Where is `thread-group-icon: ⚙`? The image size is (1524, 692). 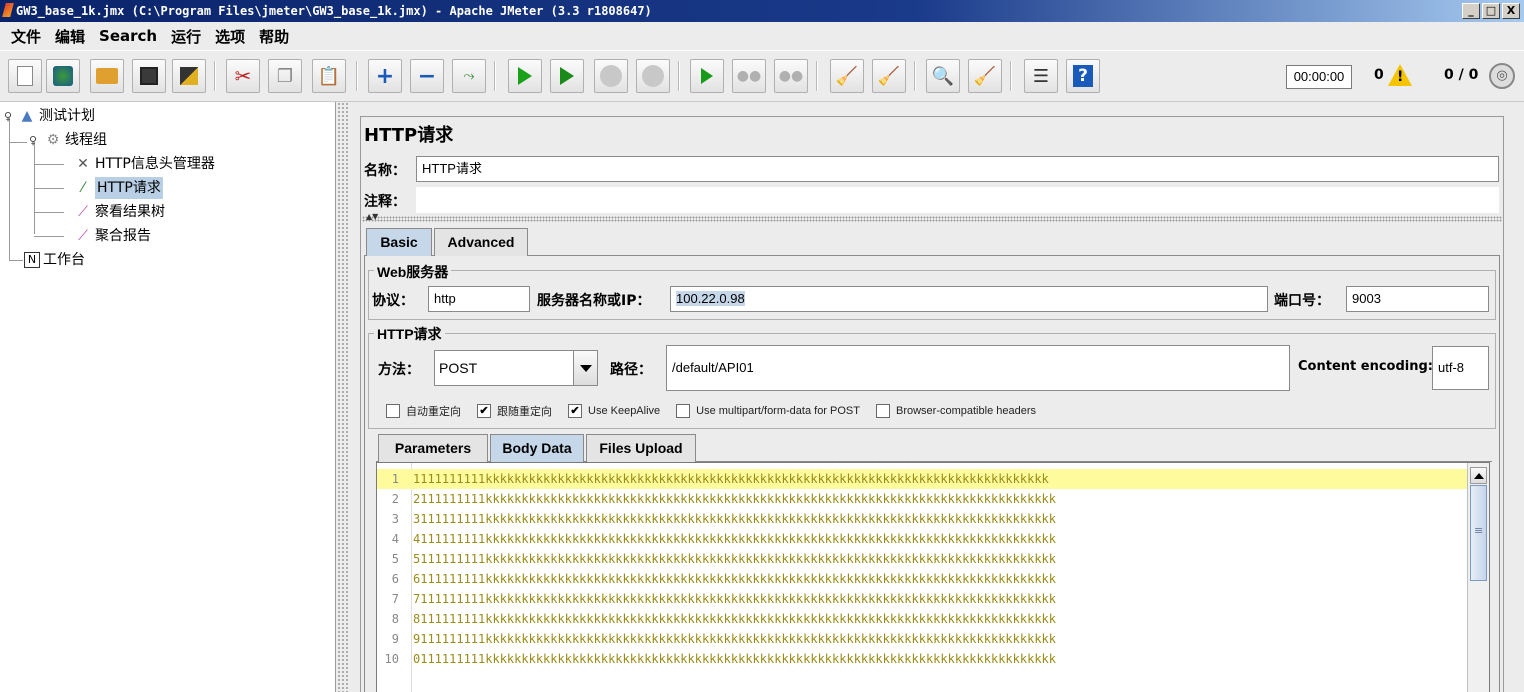 thread-group-icon: ⚙ is located at coordinates (53, 140).